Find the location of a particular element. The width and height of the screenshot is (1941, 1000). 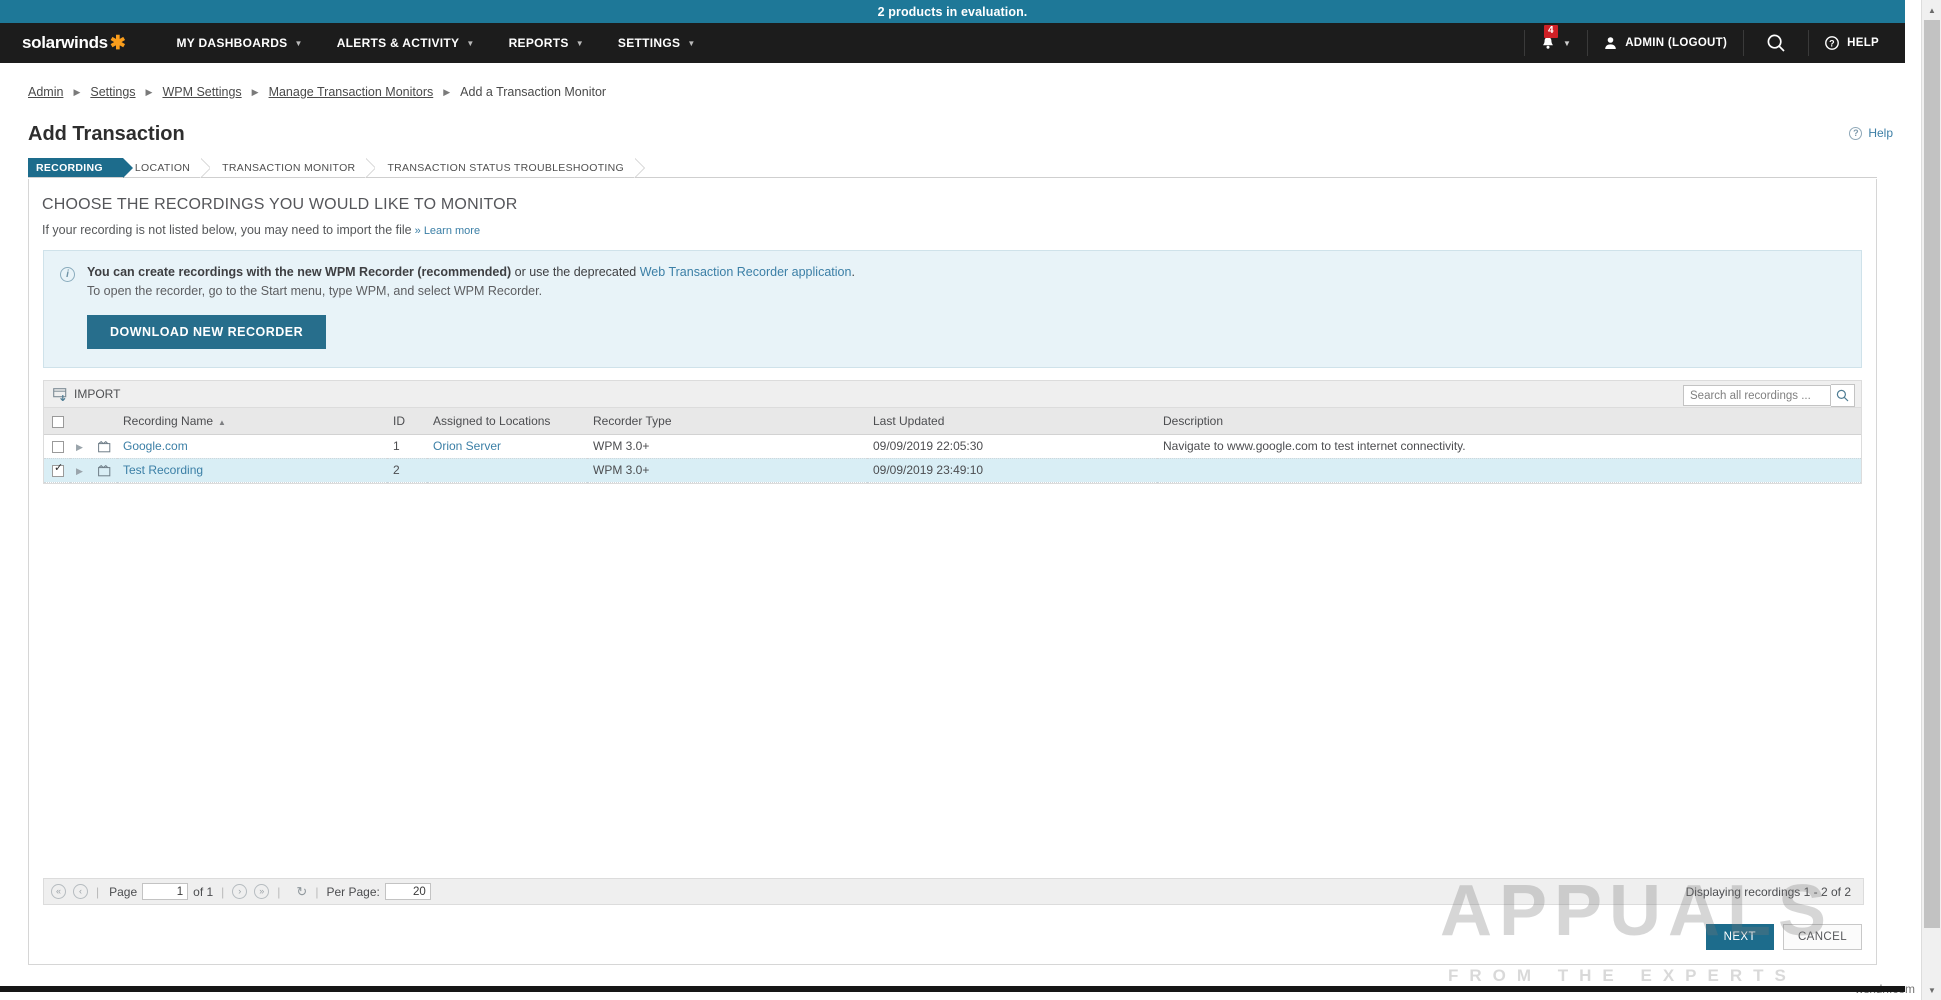

bell-icon: 4 is located at coordinates (1549, 37).